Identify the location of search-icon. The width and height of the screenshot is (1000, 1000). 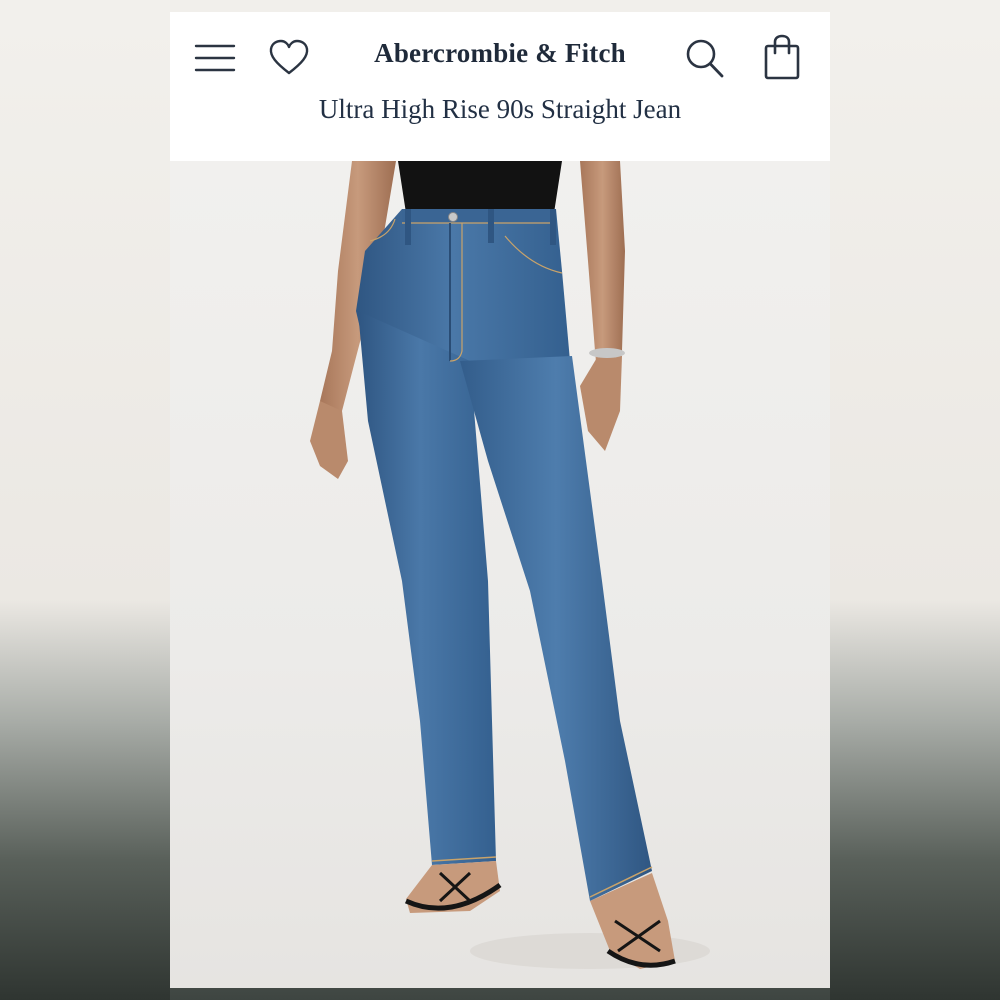
(705, 58).